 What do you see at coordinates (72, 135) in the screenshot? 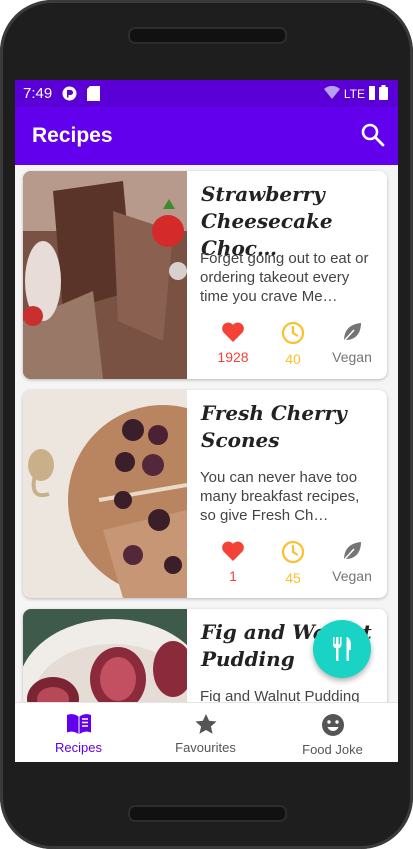
I see `page-title: Recipes` at bounding box center [72, 135].